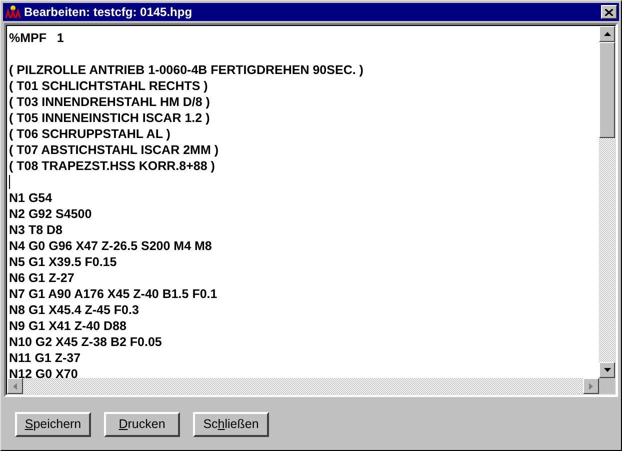 This screenshot has width=622, height=451. I want to click on code-line: ( T05 INNENEINSTICH ISCAR 1.2 ), so click(109, 118).